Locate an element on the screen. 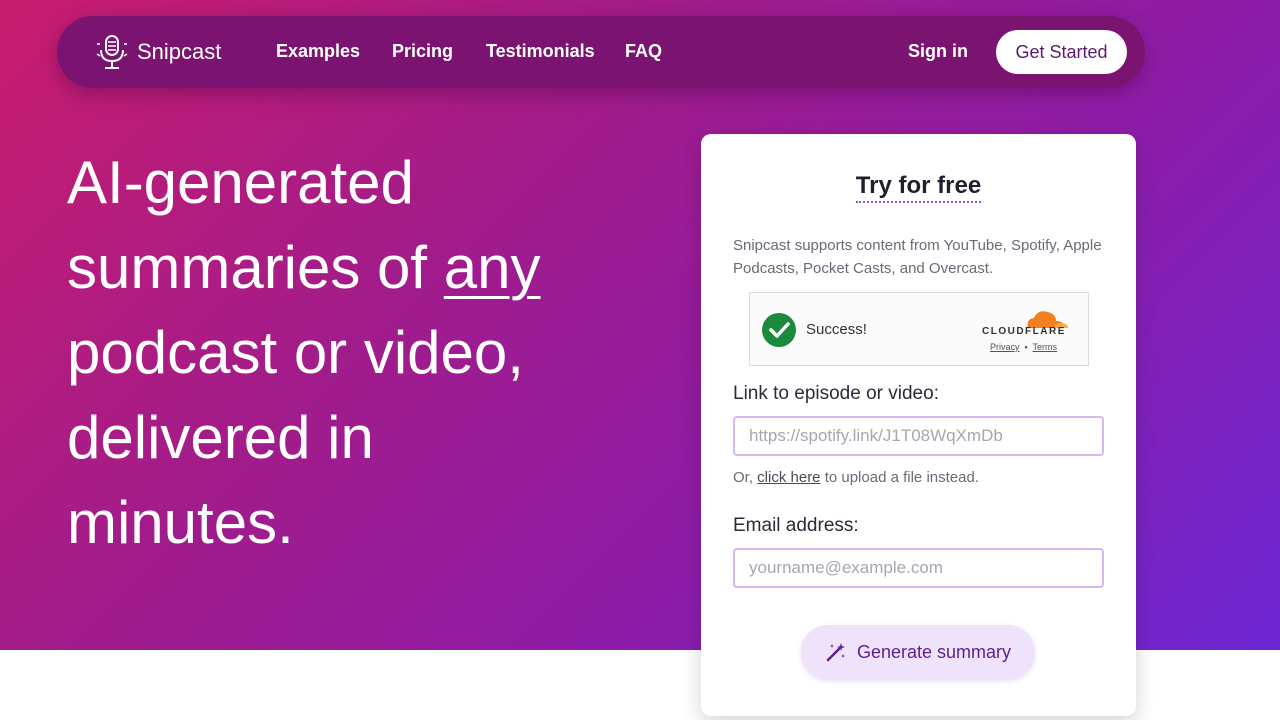 This screenshot has height=720, width=1280. headline-line-1: AI-generated is located at coordinates (240, 182).